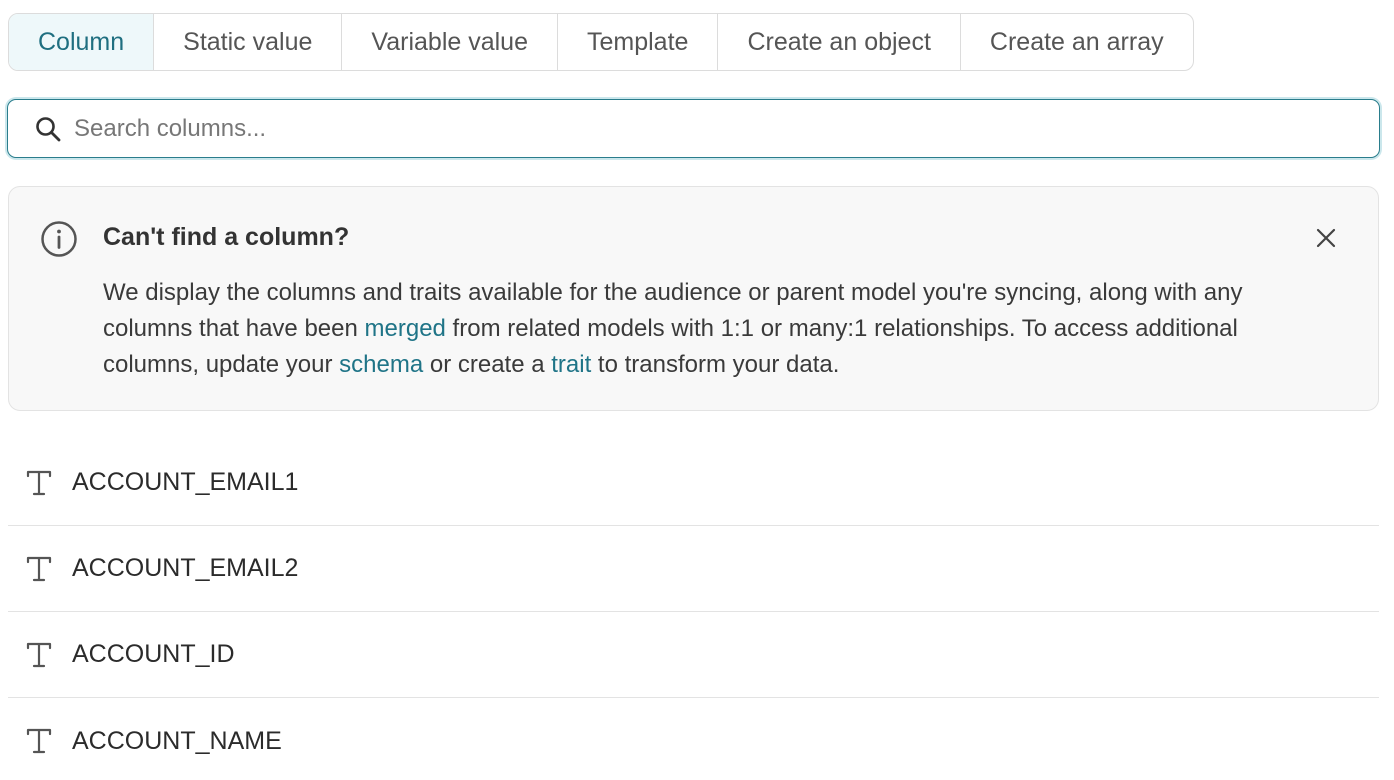 This screenshot has height=780, width=1394. Describe the element at coordinates (838, 42) in the screenshot. I see `tab-create-object: Create an object` at that location.